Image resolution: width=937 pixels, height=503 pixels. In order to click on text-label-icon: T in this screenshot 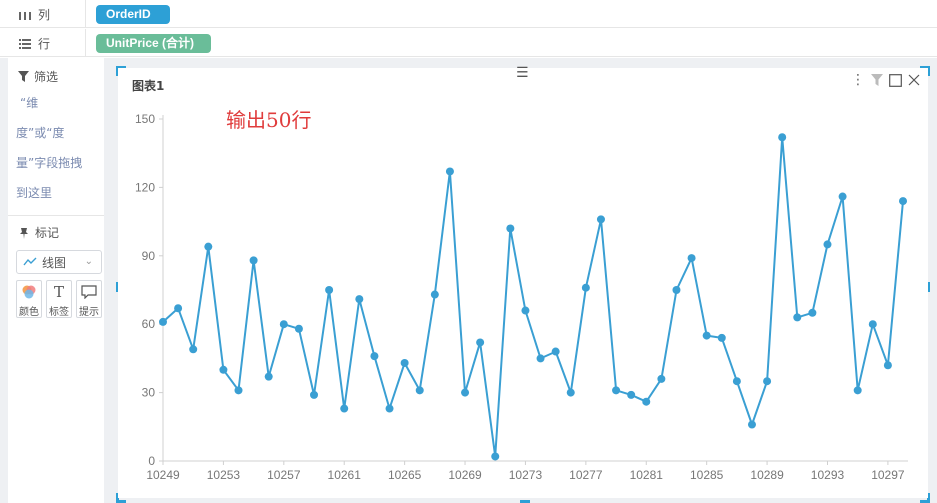, I will do `click(58, 292)`.